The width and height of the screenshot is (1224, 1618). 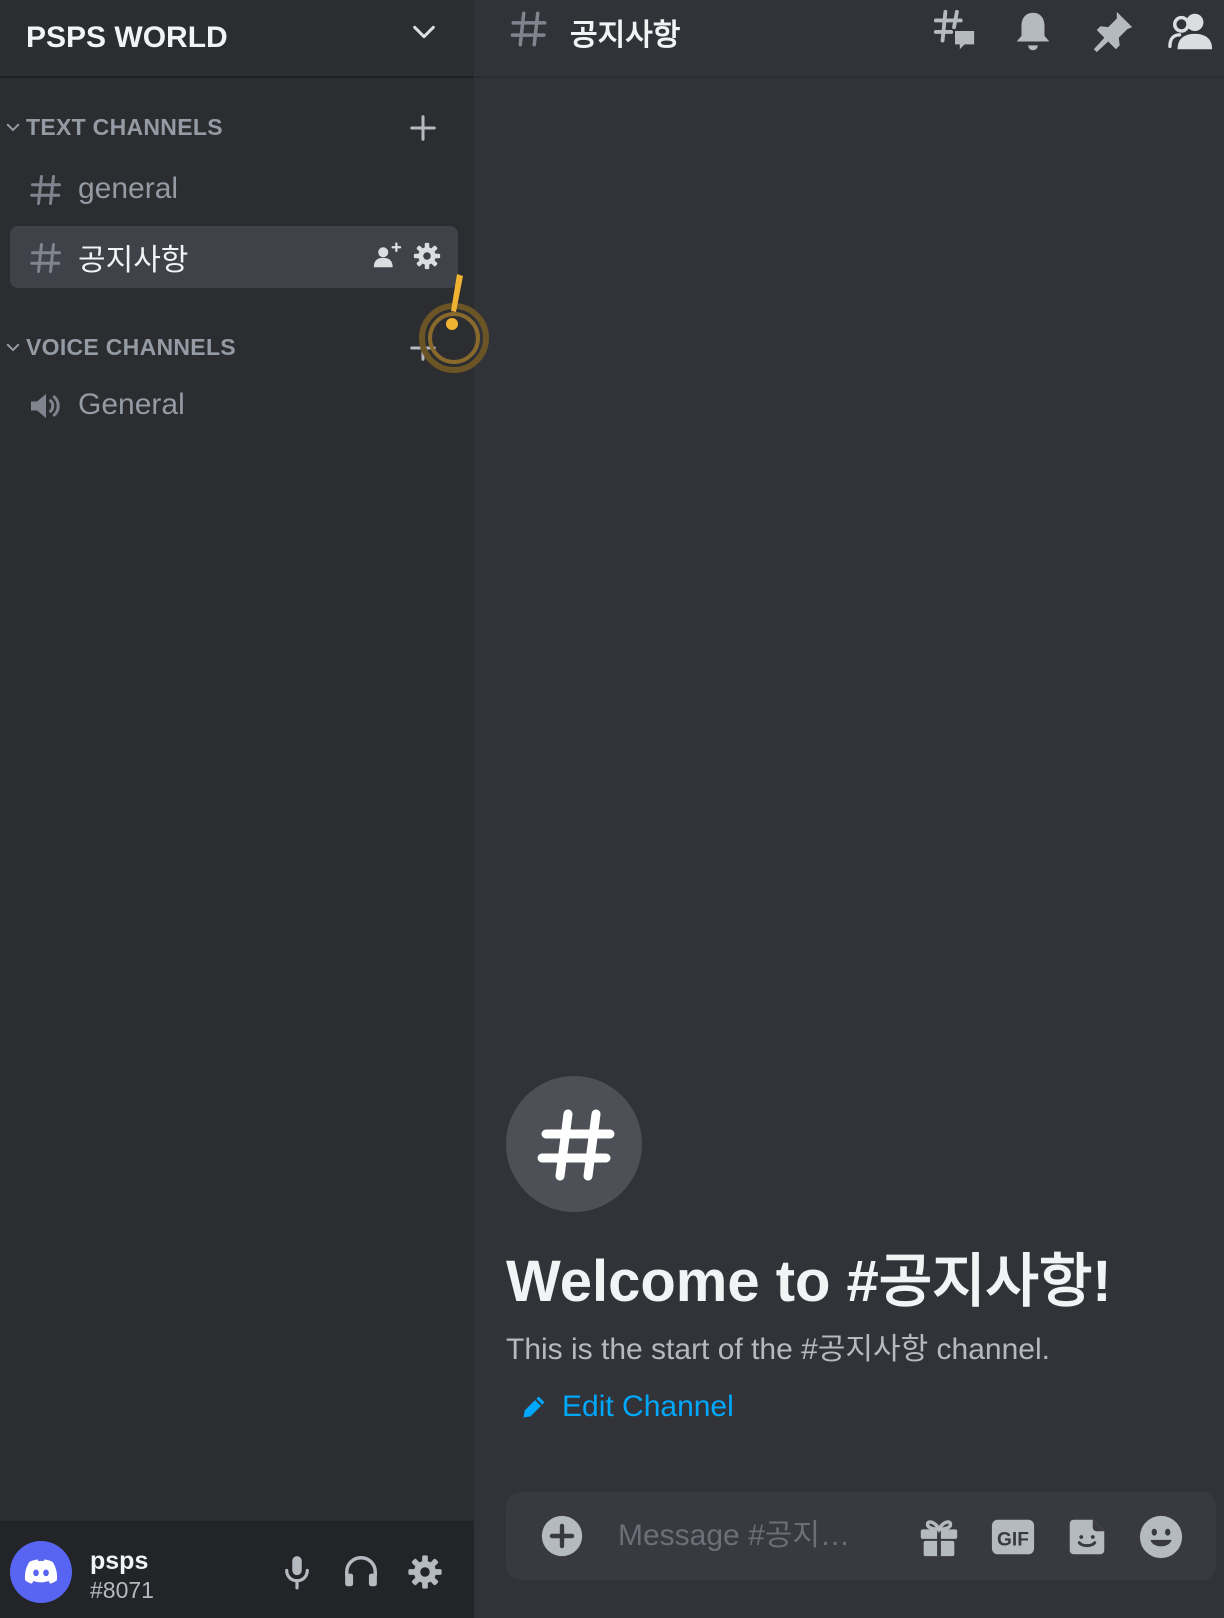 I want to click on channel-welcome-icon, so click(x=574, y=1144).